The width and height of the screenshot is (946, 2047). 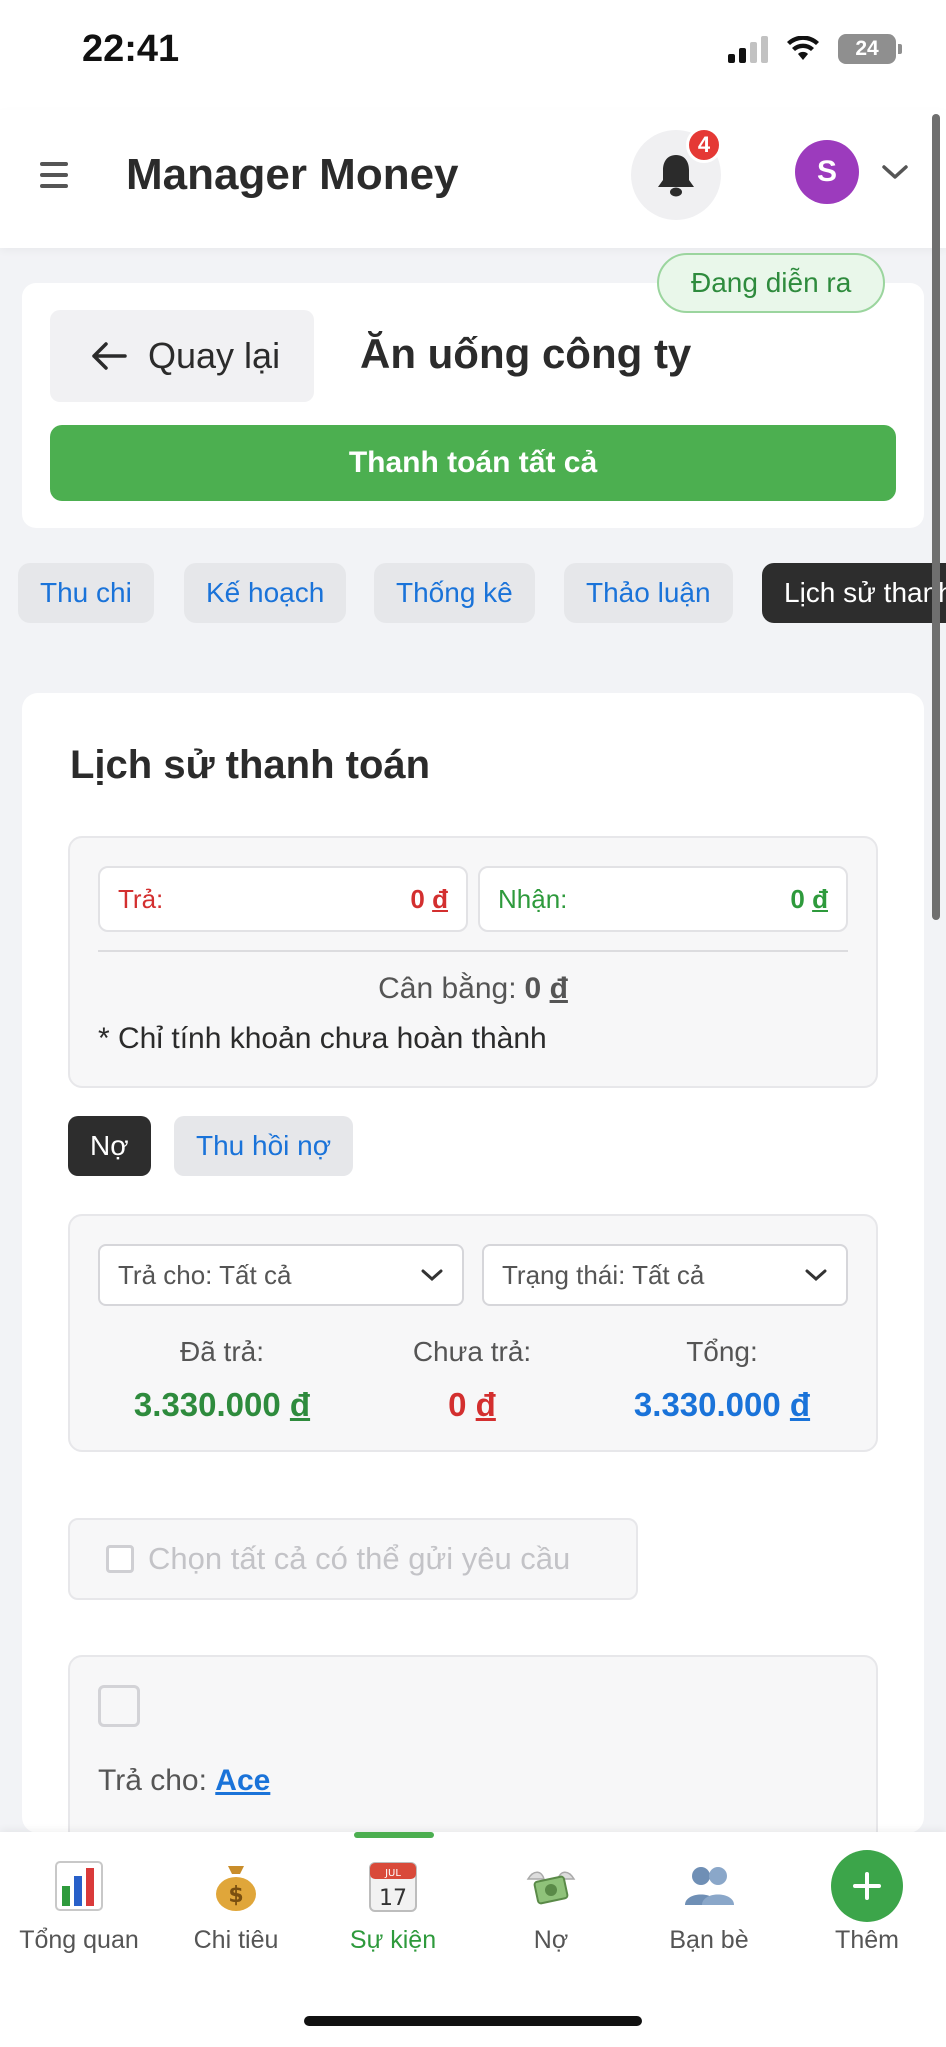 I want to click on svg-text: 17, so click(x=393, y=1898).